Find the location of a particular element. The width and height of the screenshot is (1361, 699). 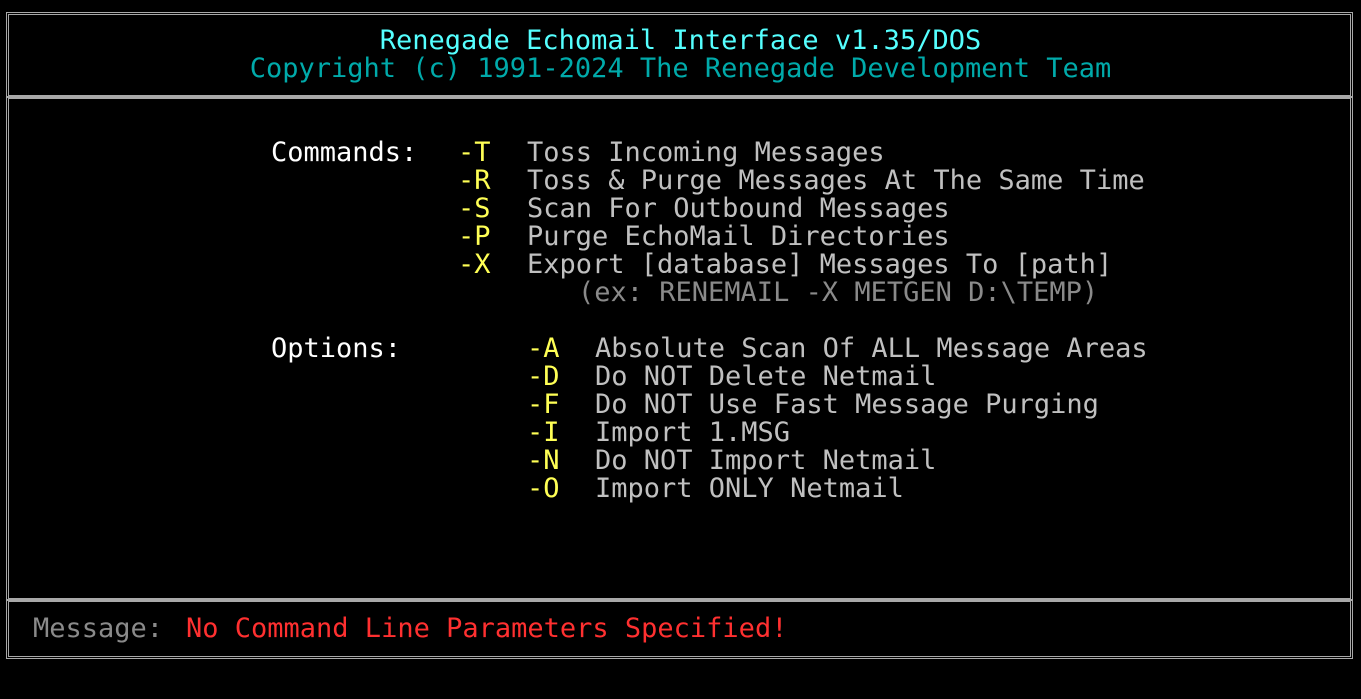

app-title: Renegade Echomail Interface v1.35/DOS is located at coordinates (680, 40).